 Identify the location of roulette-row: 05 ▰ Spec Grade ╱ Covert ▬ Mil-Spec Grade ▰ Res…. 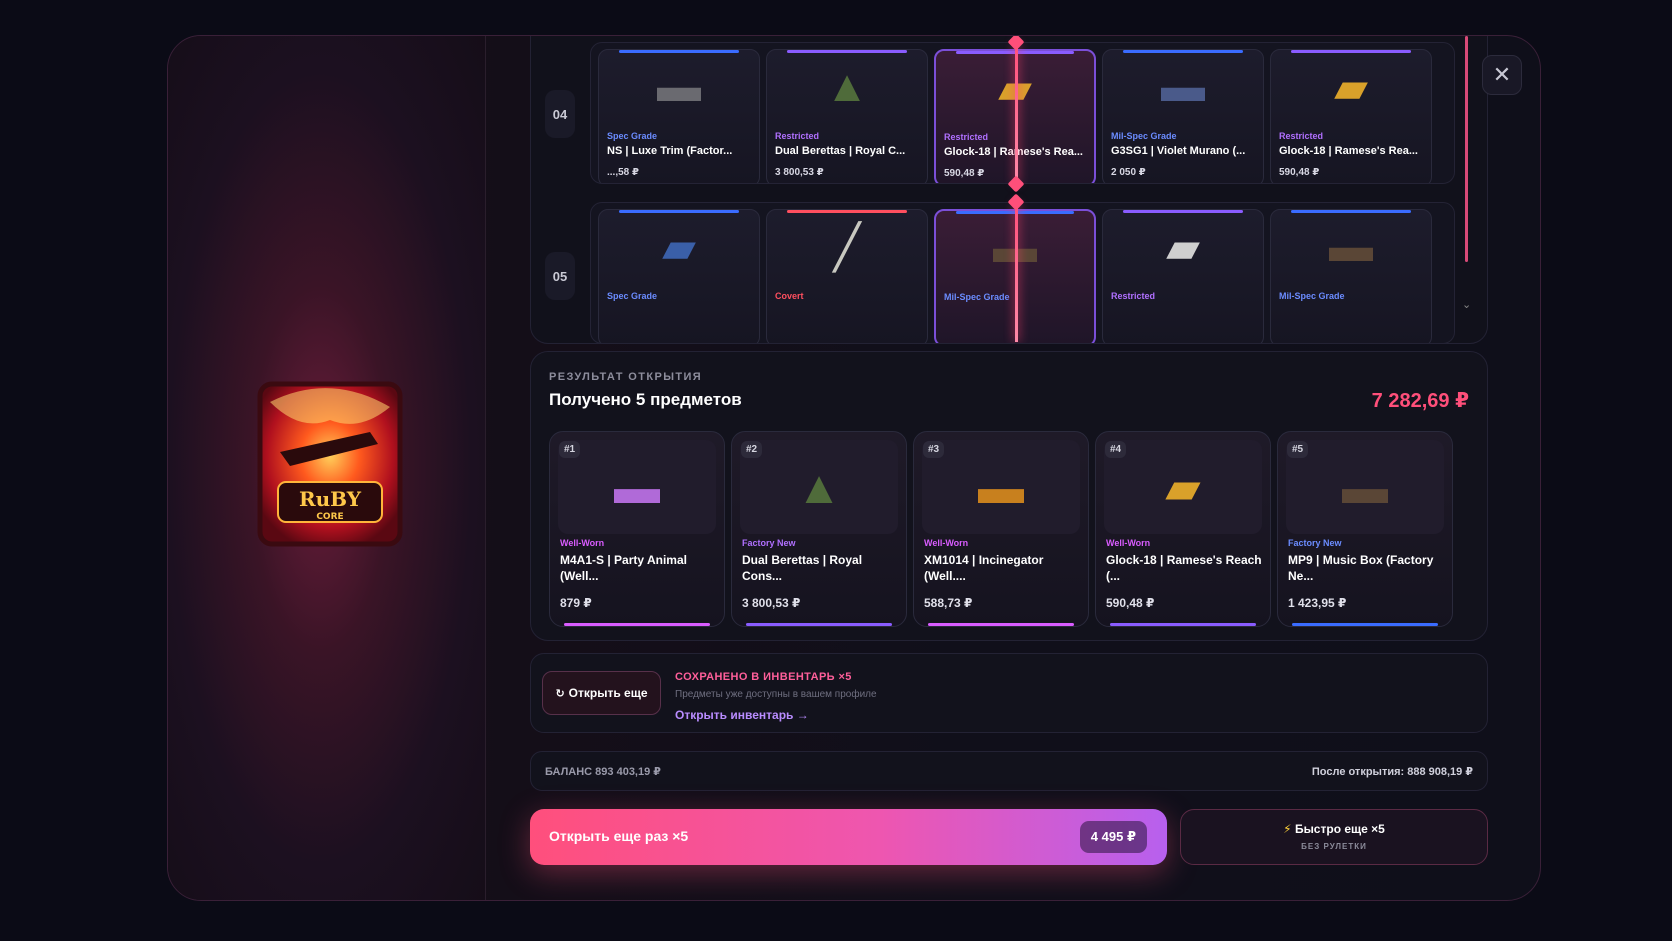
(1000, 272).